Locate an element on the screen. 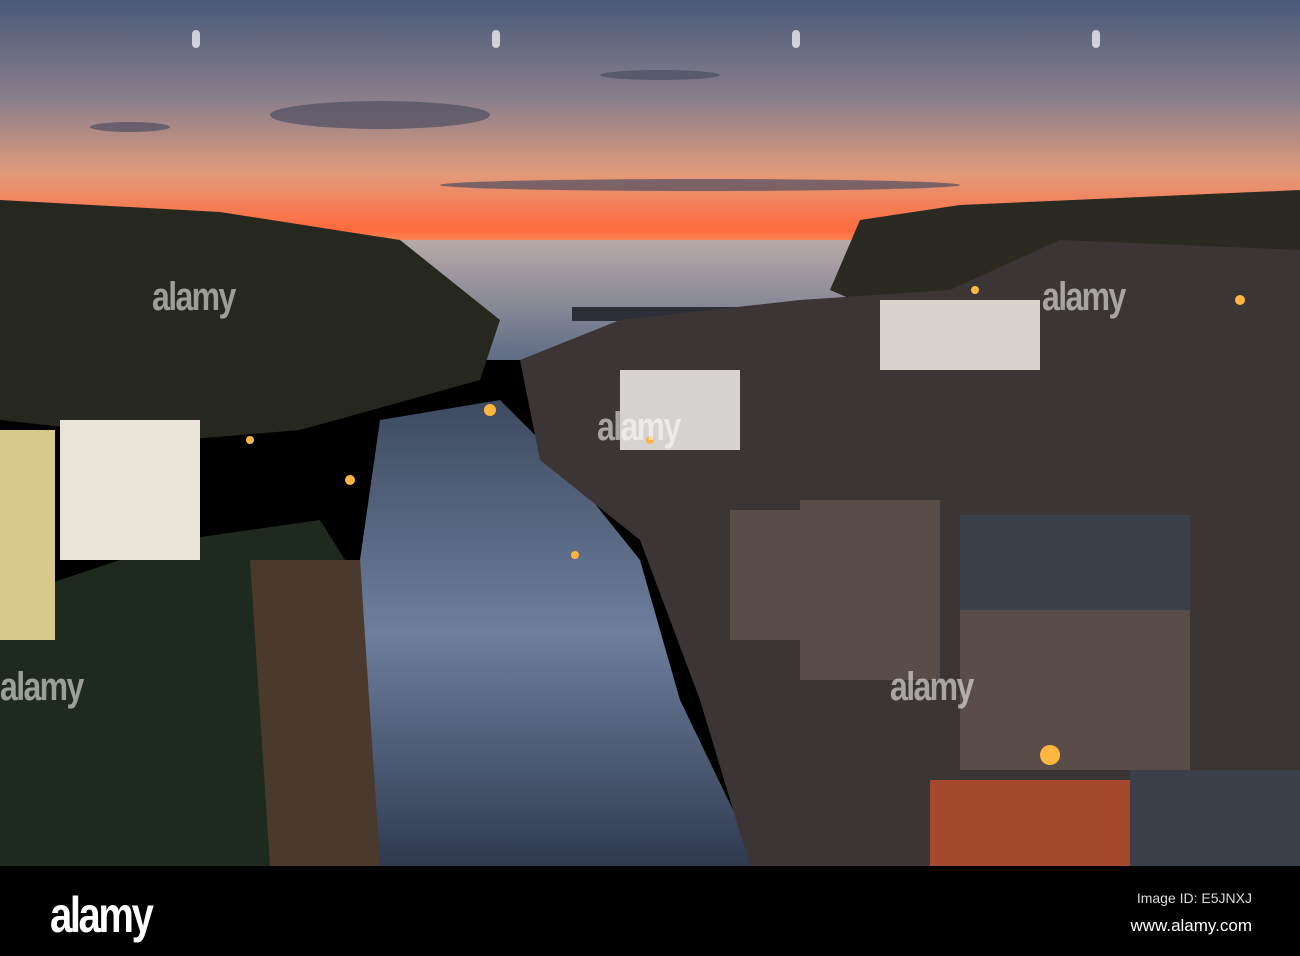  image-id: Image ID: E5JNXJ is located at coordinates (1194, 898).